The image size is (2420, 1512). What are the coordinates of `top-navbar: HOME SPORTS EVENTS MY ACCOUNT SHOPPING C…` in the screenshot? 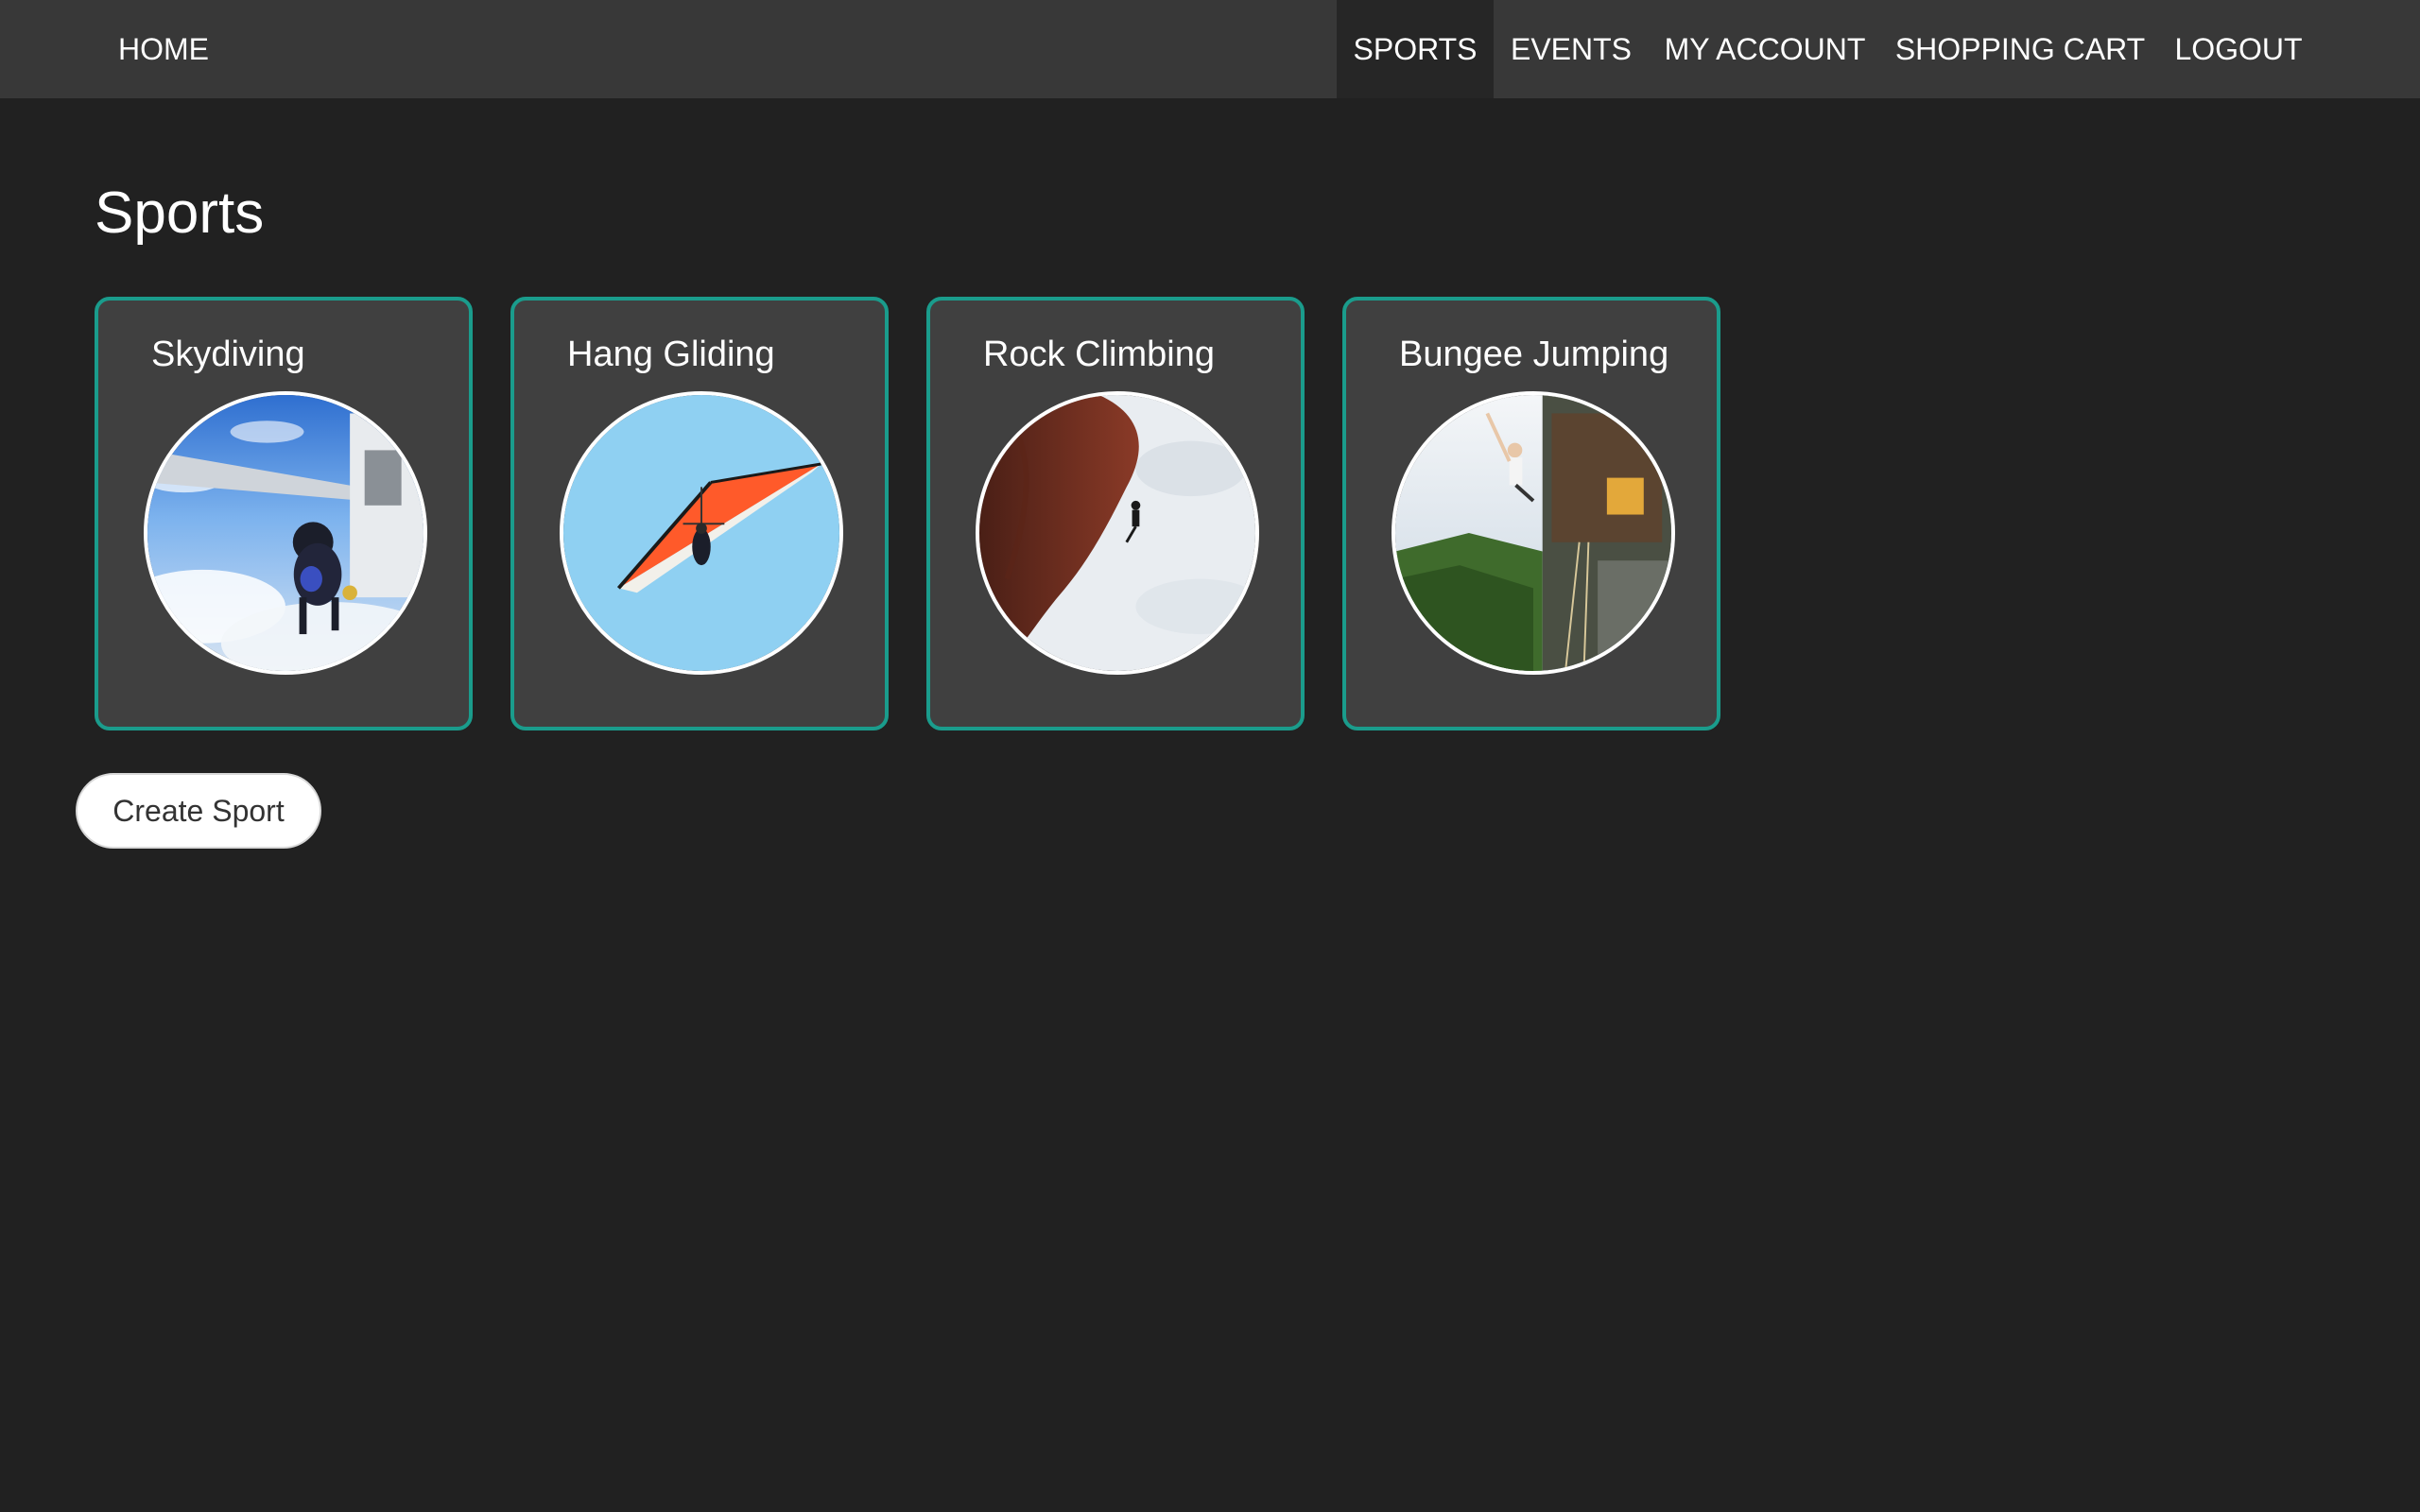 It's located at (1210, 49).